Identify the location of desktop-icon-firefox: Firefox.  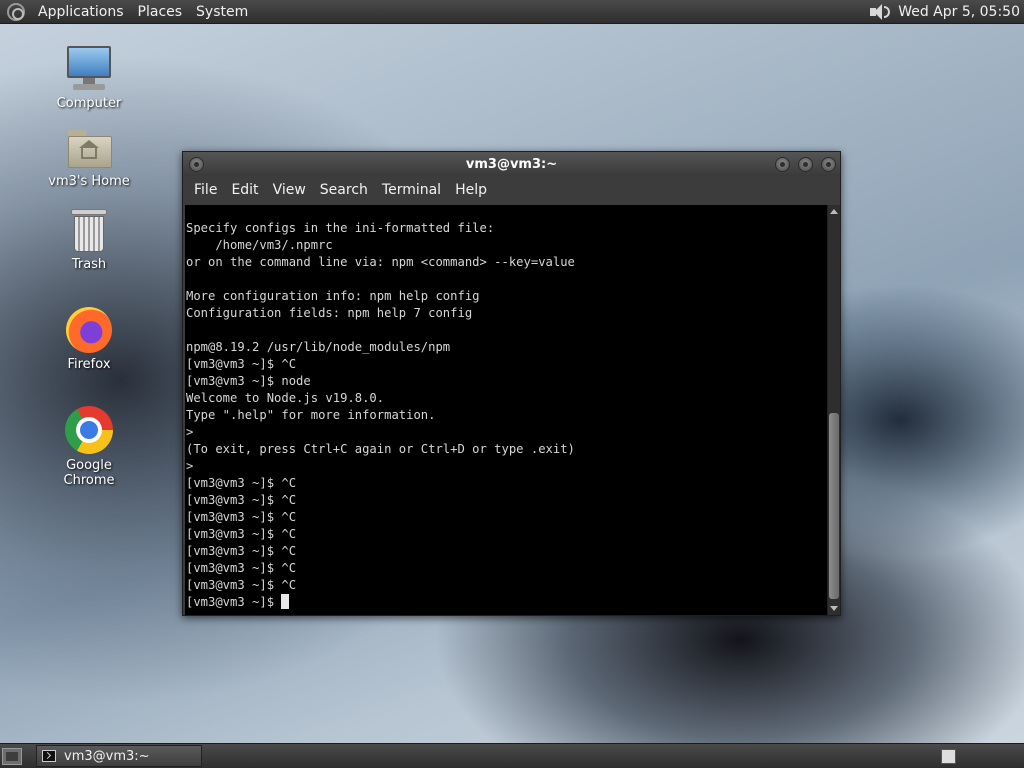
(89, 339).